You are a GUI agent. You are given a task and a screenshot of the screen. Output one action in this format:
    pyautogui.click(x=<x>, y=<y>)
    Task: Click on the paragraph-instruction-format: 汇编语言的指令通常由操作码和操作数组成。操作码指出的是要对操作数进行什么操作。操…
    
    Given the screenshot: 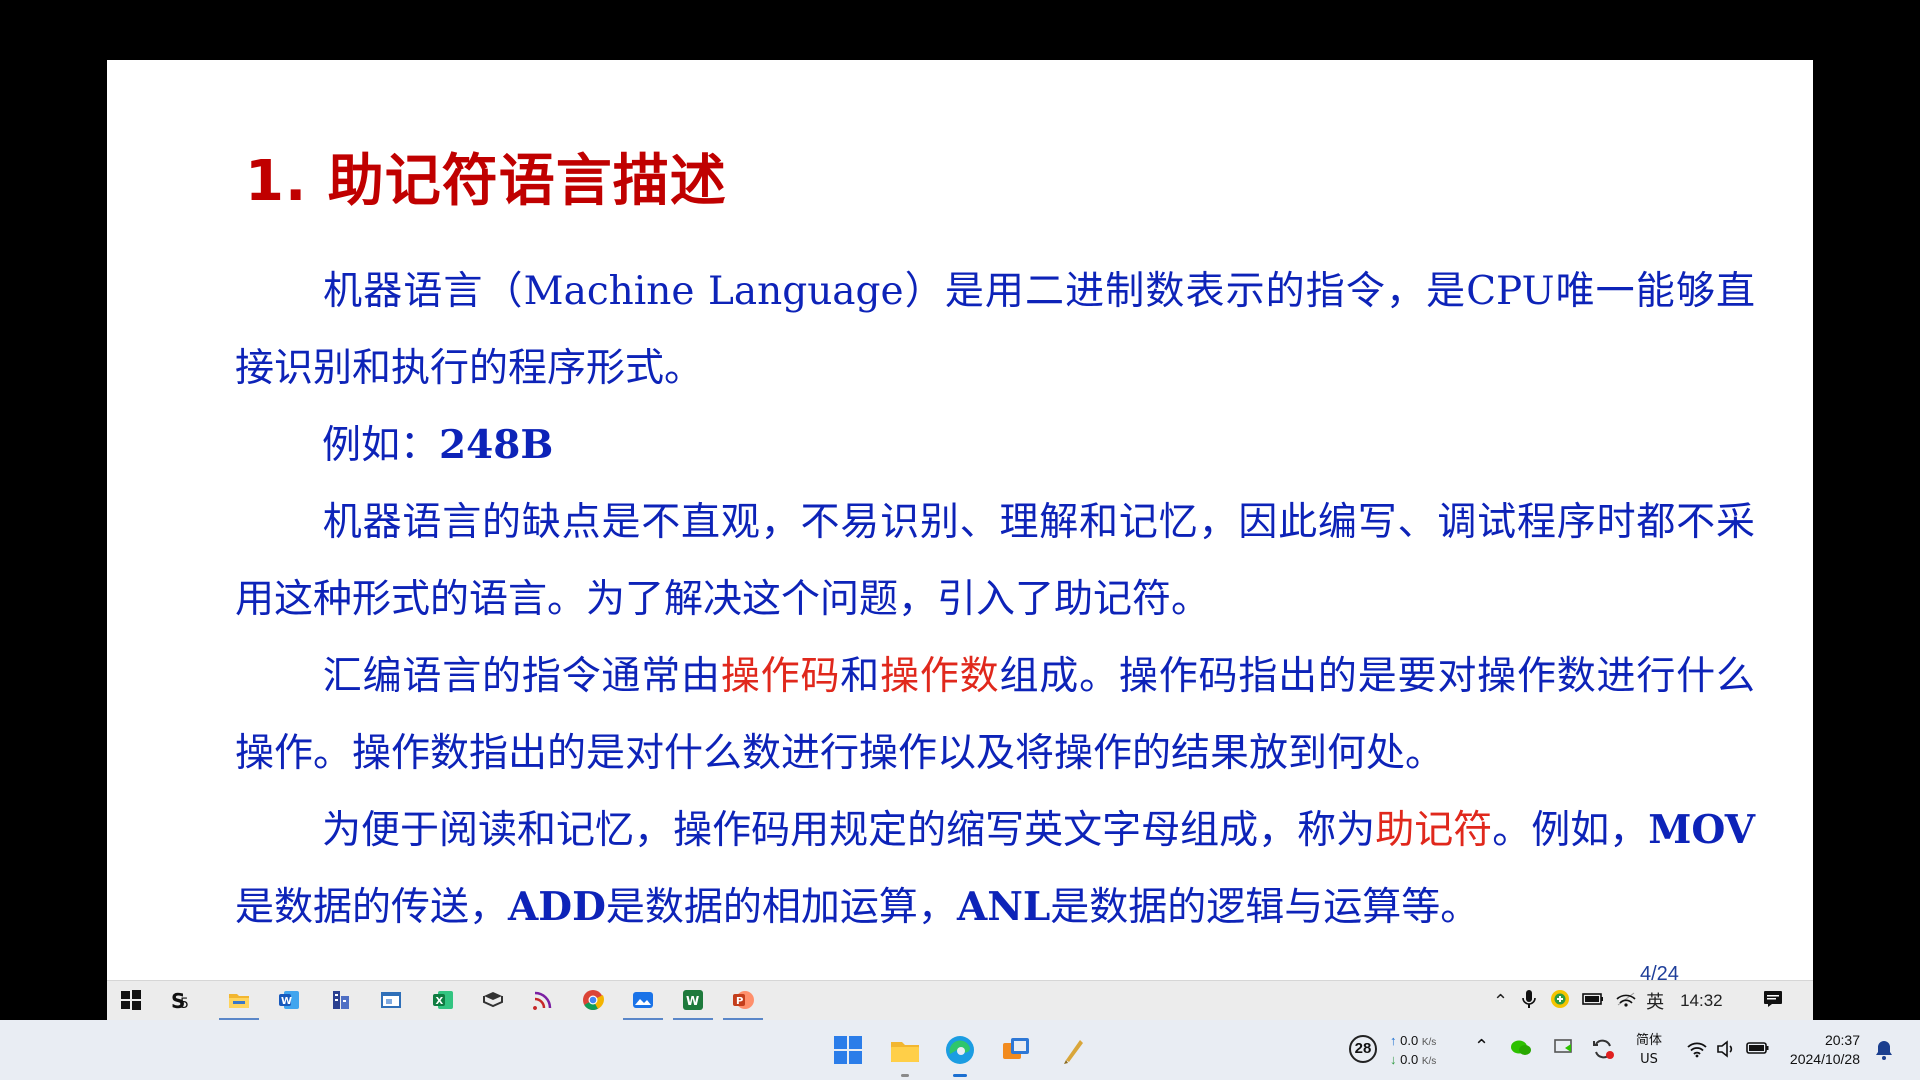 What is the action you would take?
    pyautogui.click(x=995, y=715)
    